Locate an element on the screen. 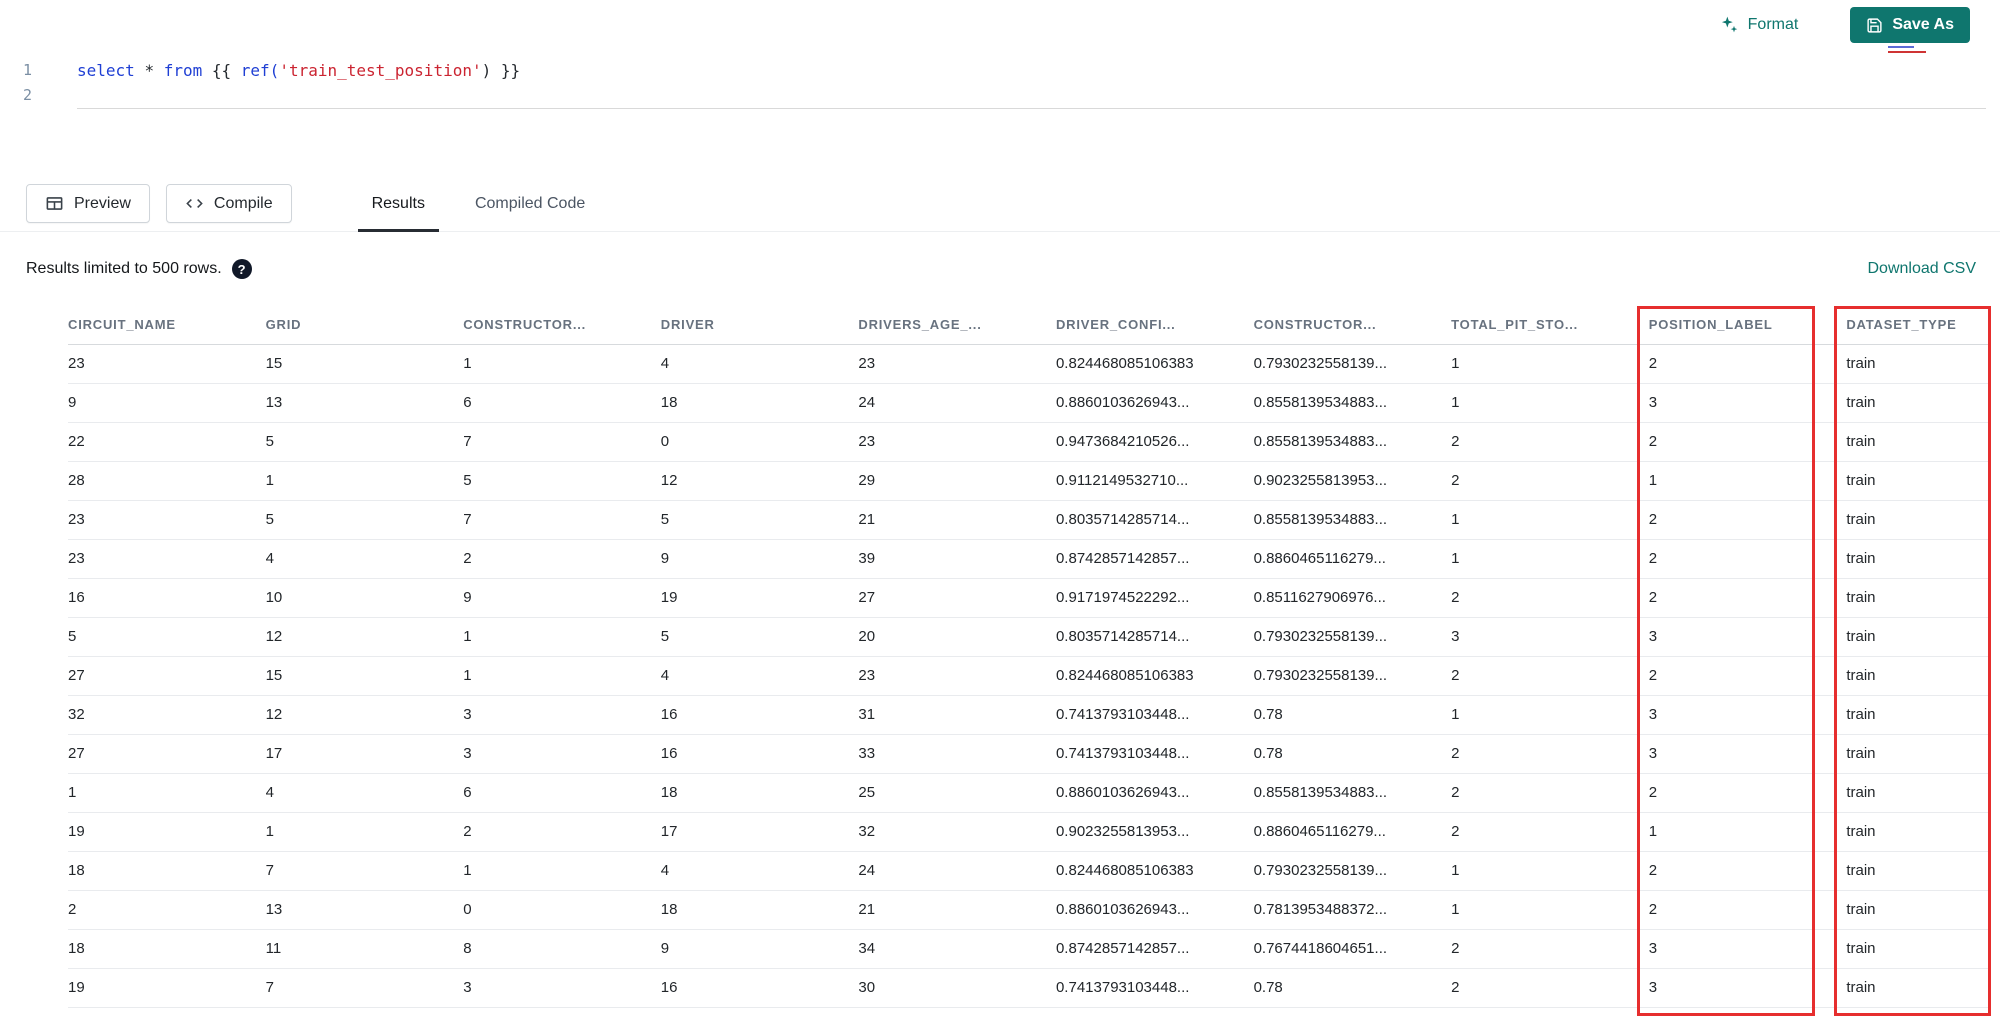 The image size is (2000, 1020). format-button: Format is located at coordinates (1759, 25).